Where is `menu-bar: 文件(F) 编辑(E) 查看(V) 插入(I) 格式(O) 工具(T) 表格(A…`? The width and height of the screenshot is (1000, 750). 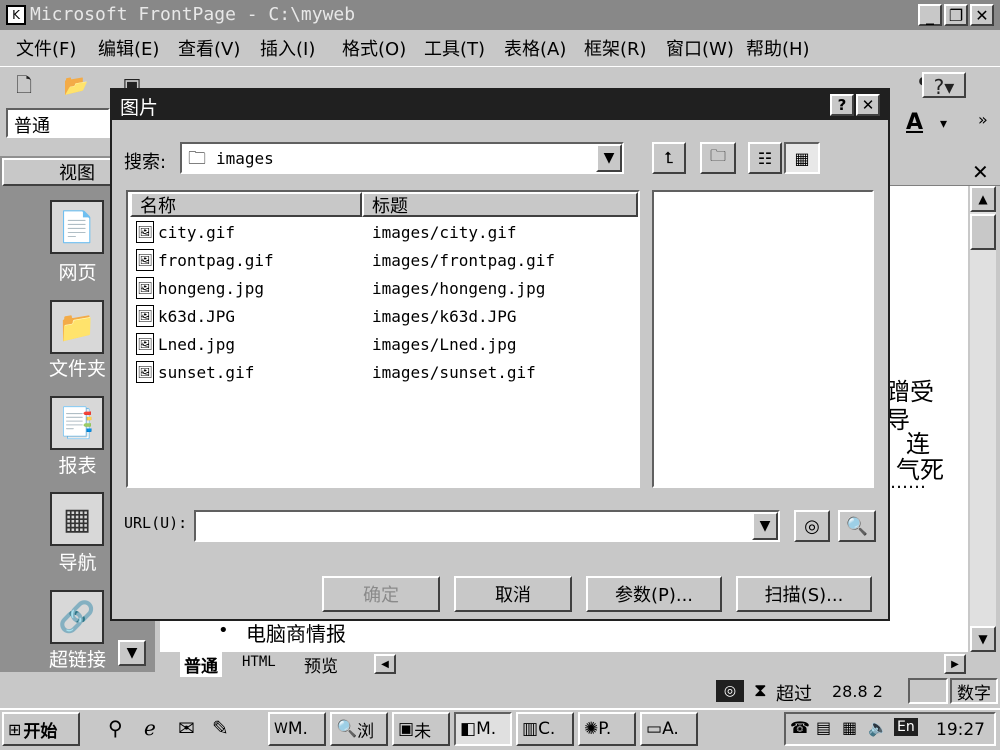
menu-bar: 文件(F) 编辑(E) 查看(V) 插入(I) 格式(O) 工具(T) 表格(A… is located at coordinates (500, 47).